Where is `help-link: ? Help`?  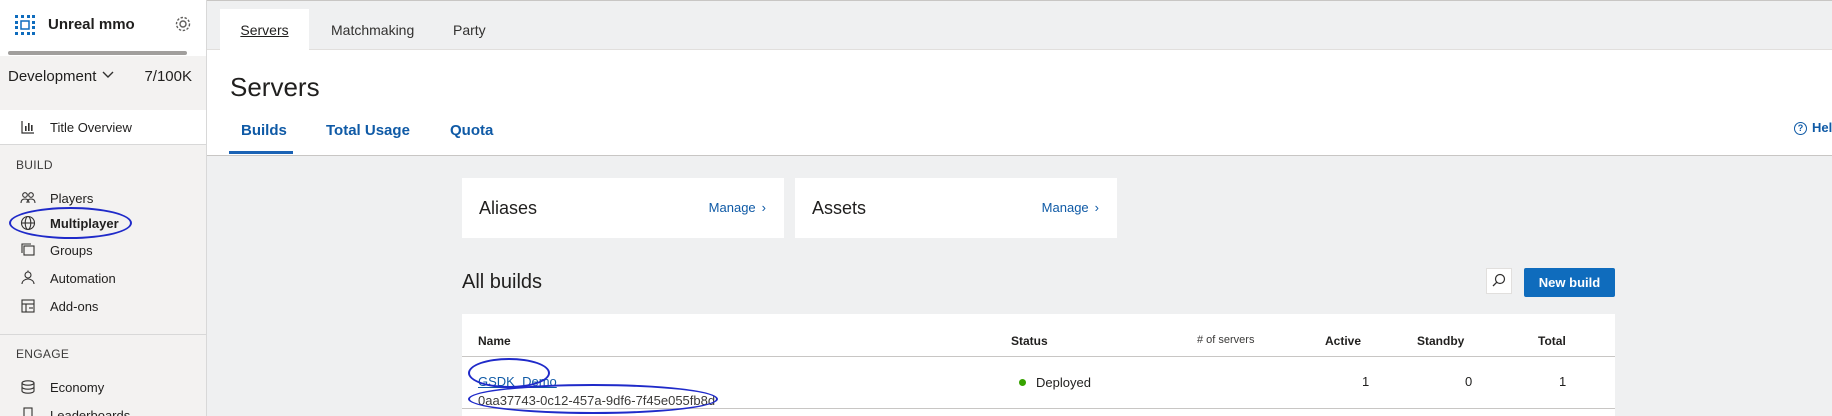 help-link: ? Help is located at coordinates (1813, 127).